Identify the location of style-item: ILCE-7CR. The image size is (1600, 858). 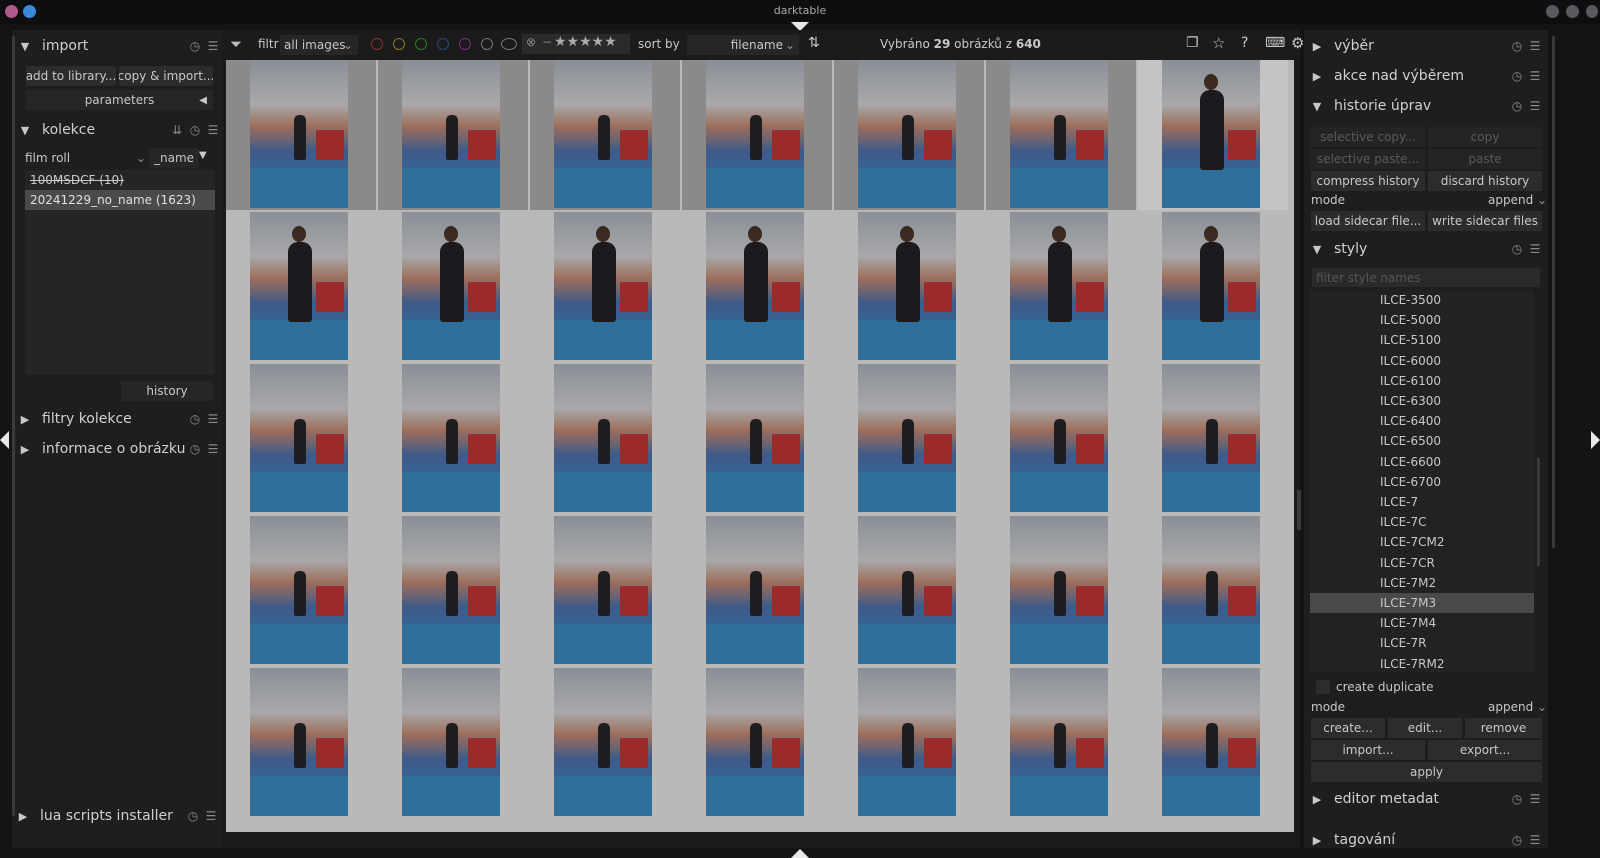
(1422, 563).